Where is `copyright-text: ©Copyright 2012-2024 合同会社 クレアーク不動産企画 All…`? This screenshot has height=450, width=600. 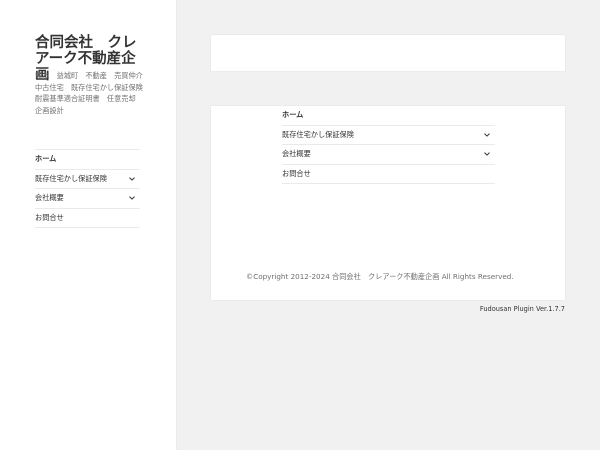 copyright-text: ©Copyright 2012-2024 合同会社 クレアーク不動産企画 All… is located at coordinates (380, 276).